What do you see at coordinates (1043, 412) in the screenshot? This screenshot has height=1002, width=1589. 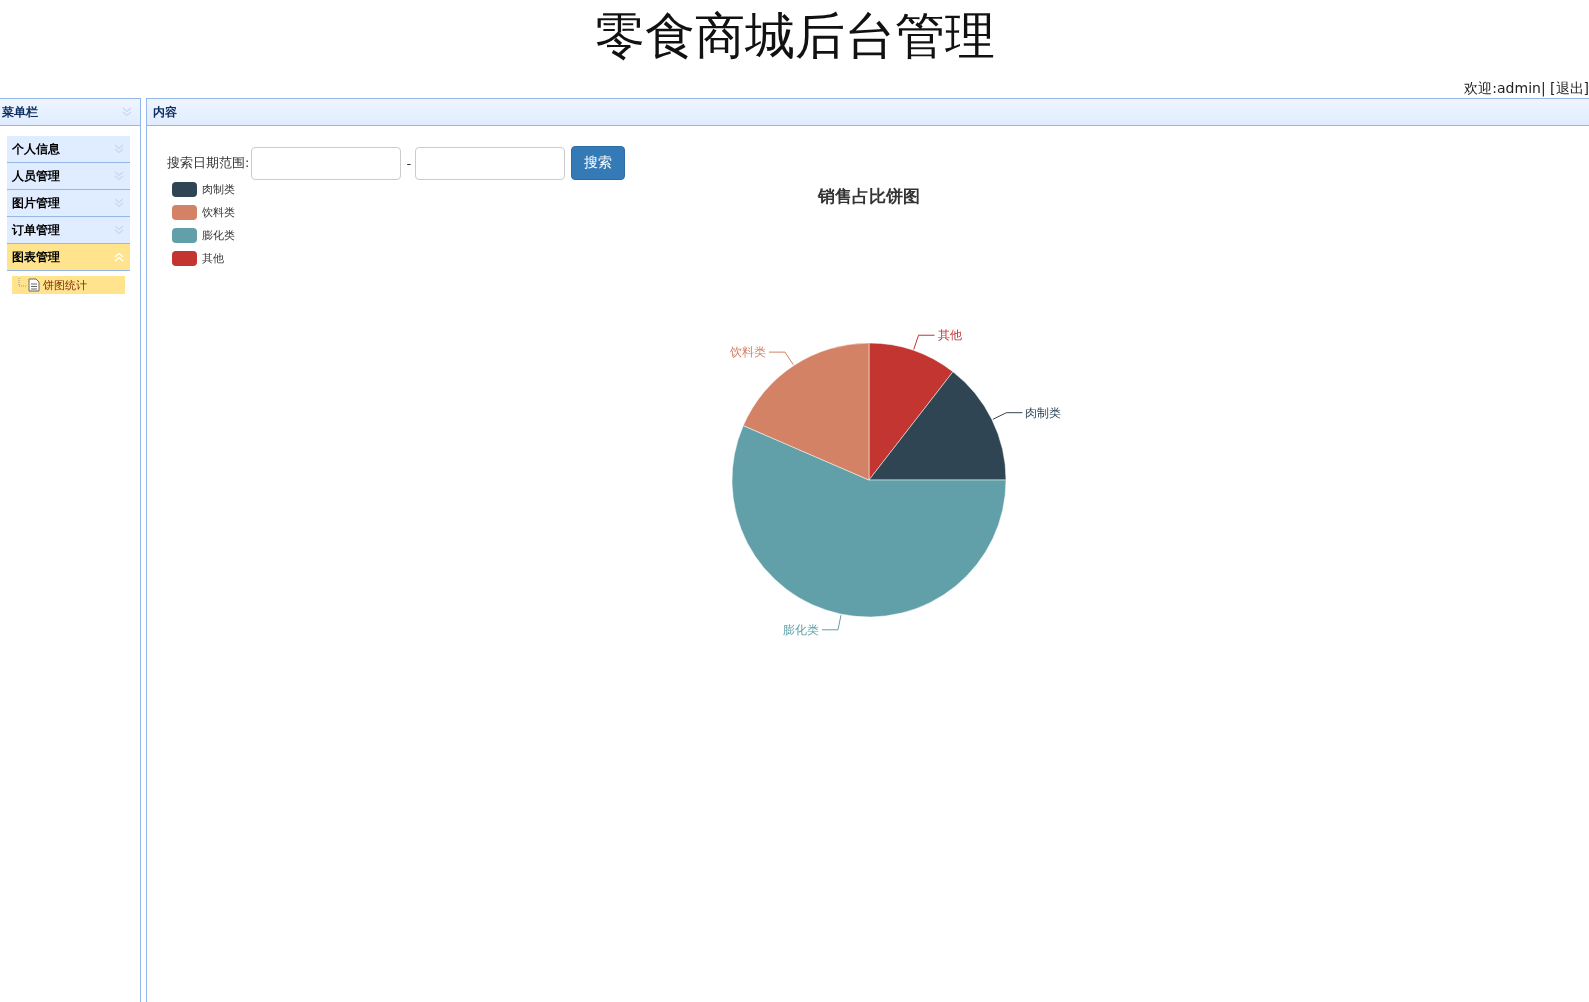 I see `slice-label: 肉制类` at bounding box center [1043, 412].